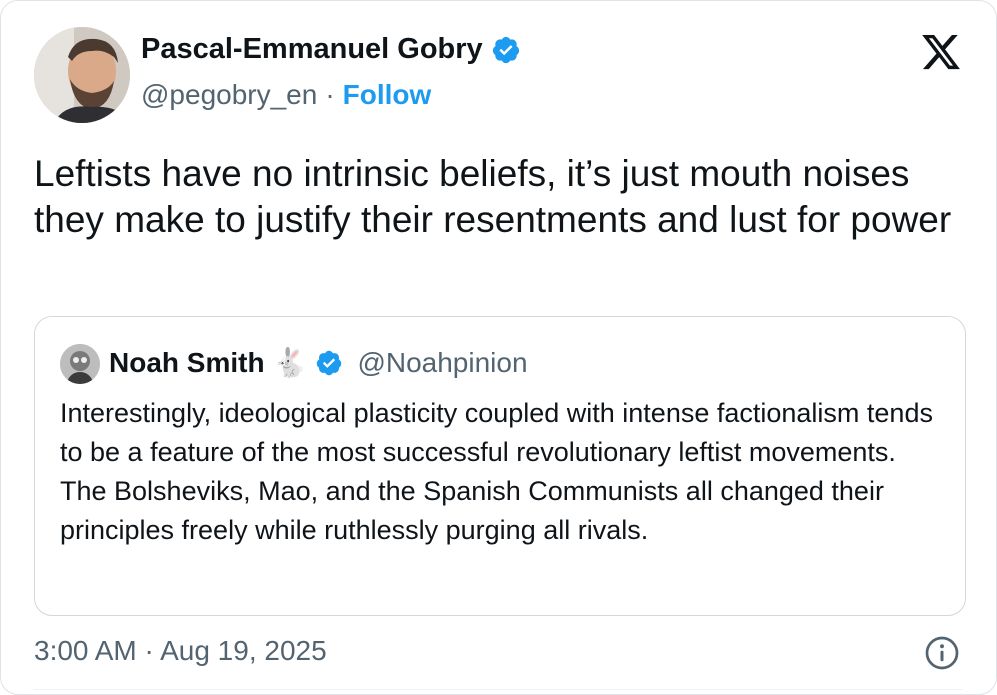  I want to click on quoted-author-avatar-image, so click(80, 364).